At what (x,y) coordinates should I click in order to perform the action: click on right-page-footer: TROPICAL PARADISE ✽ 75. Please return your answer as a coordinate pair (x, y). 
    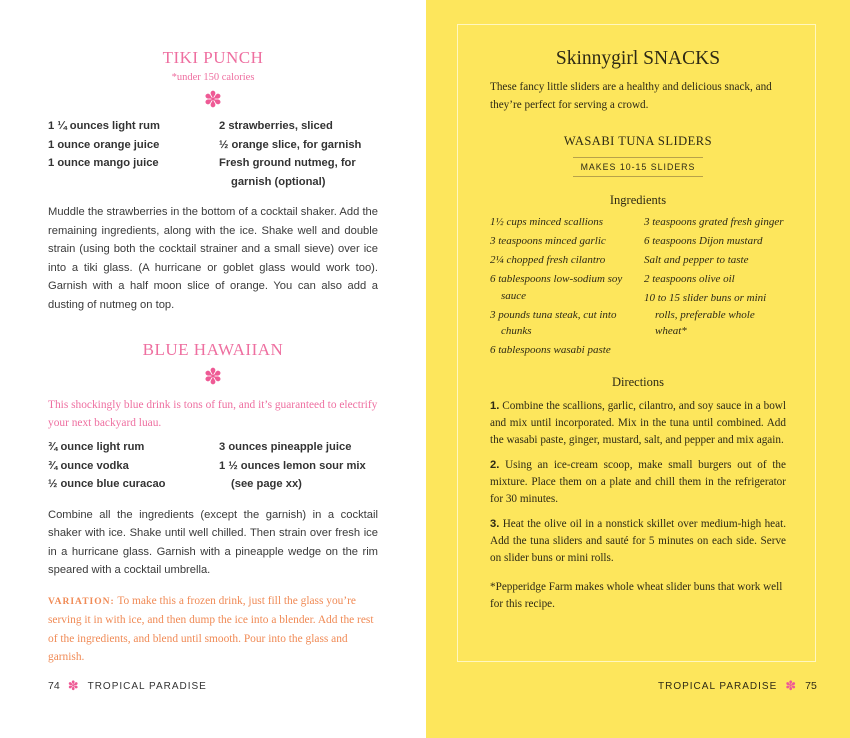
    Looking at the image, I should click on (737, 686).